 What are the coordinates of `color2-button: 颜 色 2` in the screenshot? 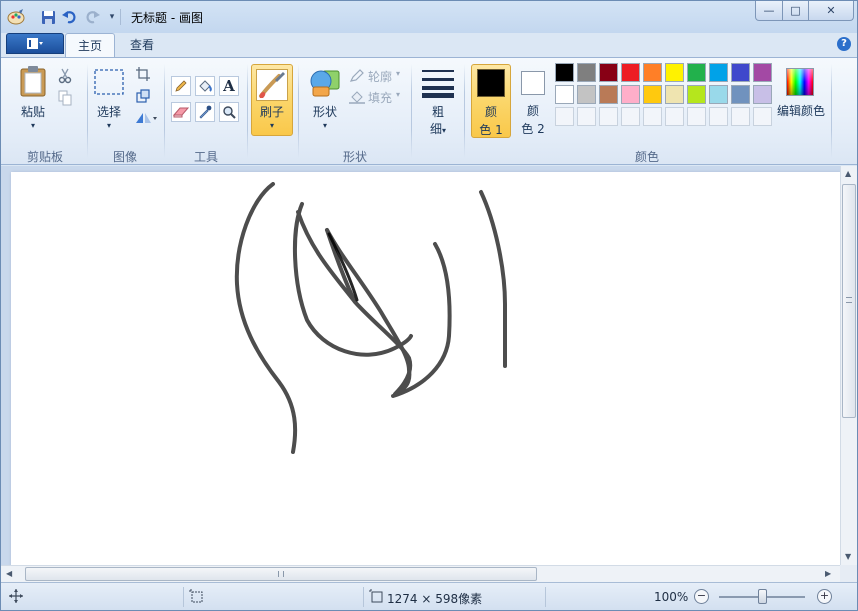 It's located at (533, 101).